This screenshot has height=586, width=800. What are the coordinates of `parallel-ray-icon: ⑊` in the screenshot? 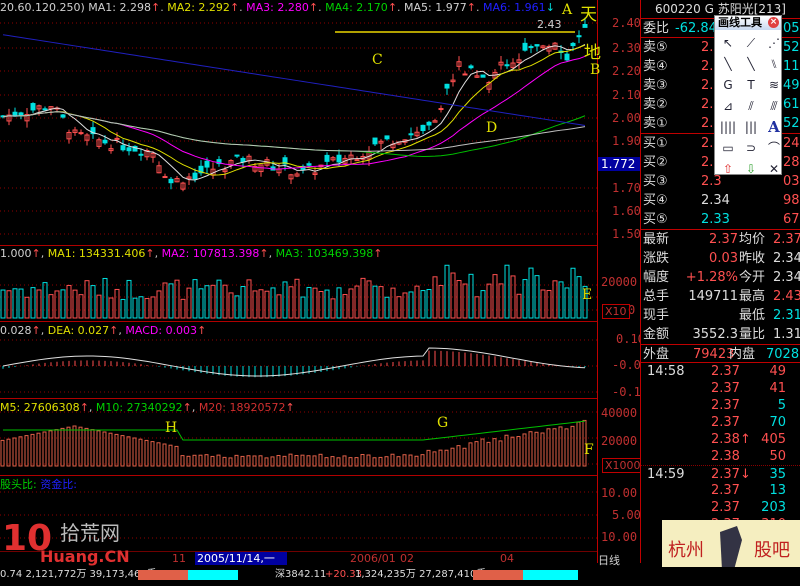 It's located at (774, 64).